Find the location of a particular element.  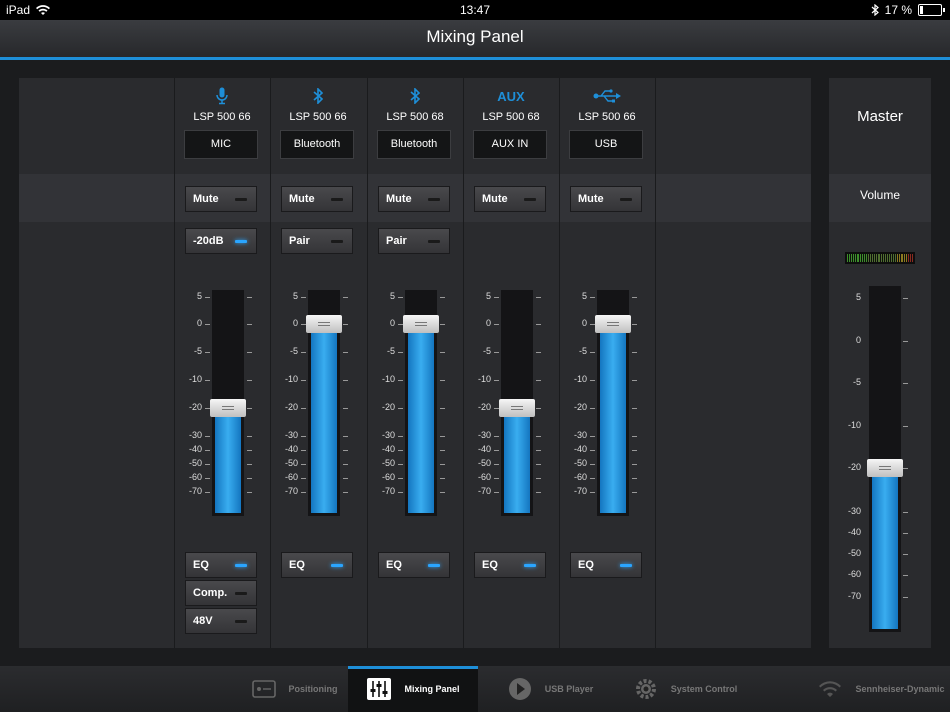

master-scale-label: -50 is located at coordinates (854, 553).